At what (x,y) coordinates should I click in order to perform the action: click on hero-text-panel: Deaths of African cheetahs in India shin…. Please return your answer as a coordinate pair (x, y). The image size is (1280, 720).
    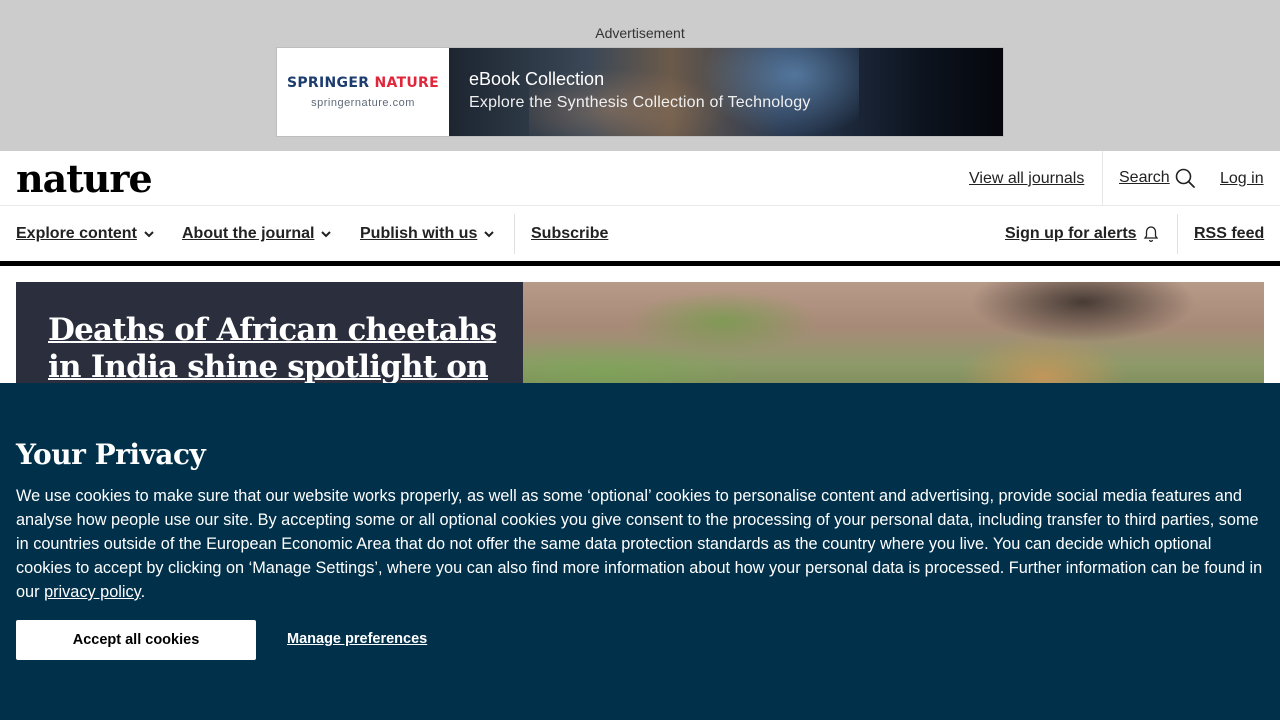
    Looking at the image, I should click on (269, 337).